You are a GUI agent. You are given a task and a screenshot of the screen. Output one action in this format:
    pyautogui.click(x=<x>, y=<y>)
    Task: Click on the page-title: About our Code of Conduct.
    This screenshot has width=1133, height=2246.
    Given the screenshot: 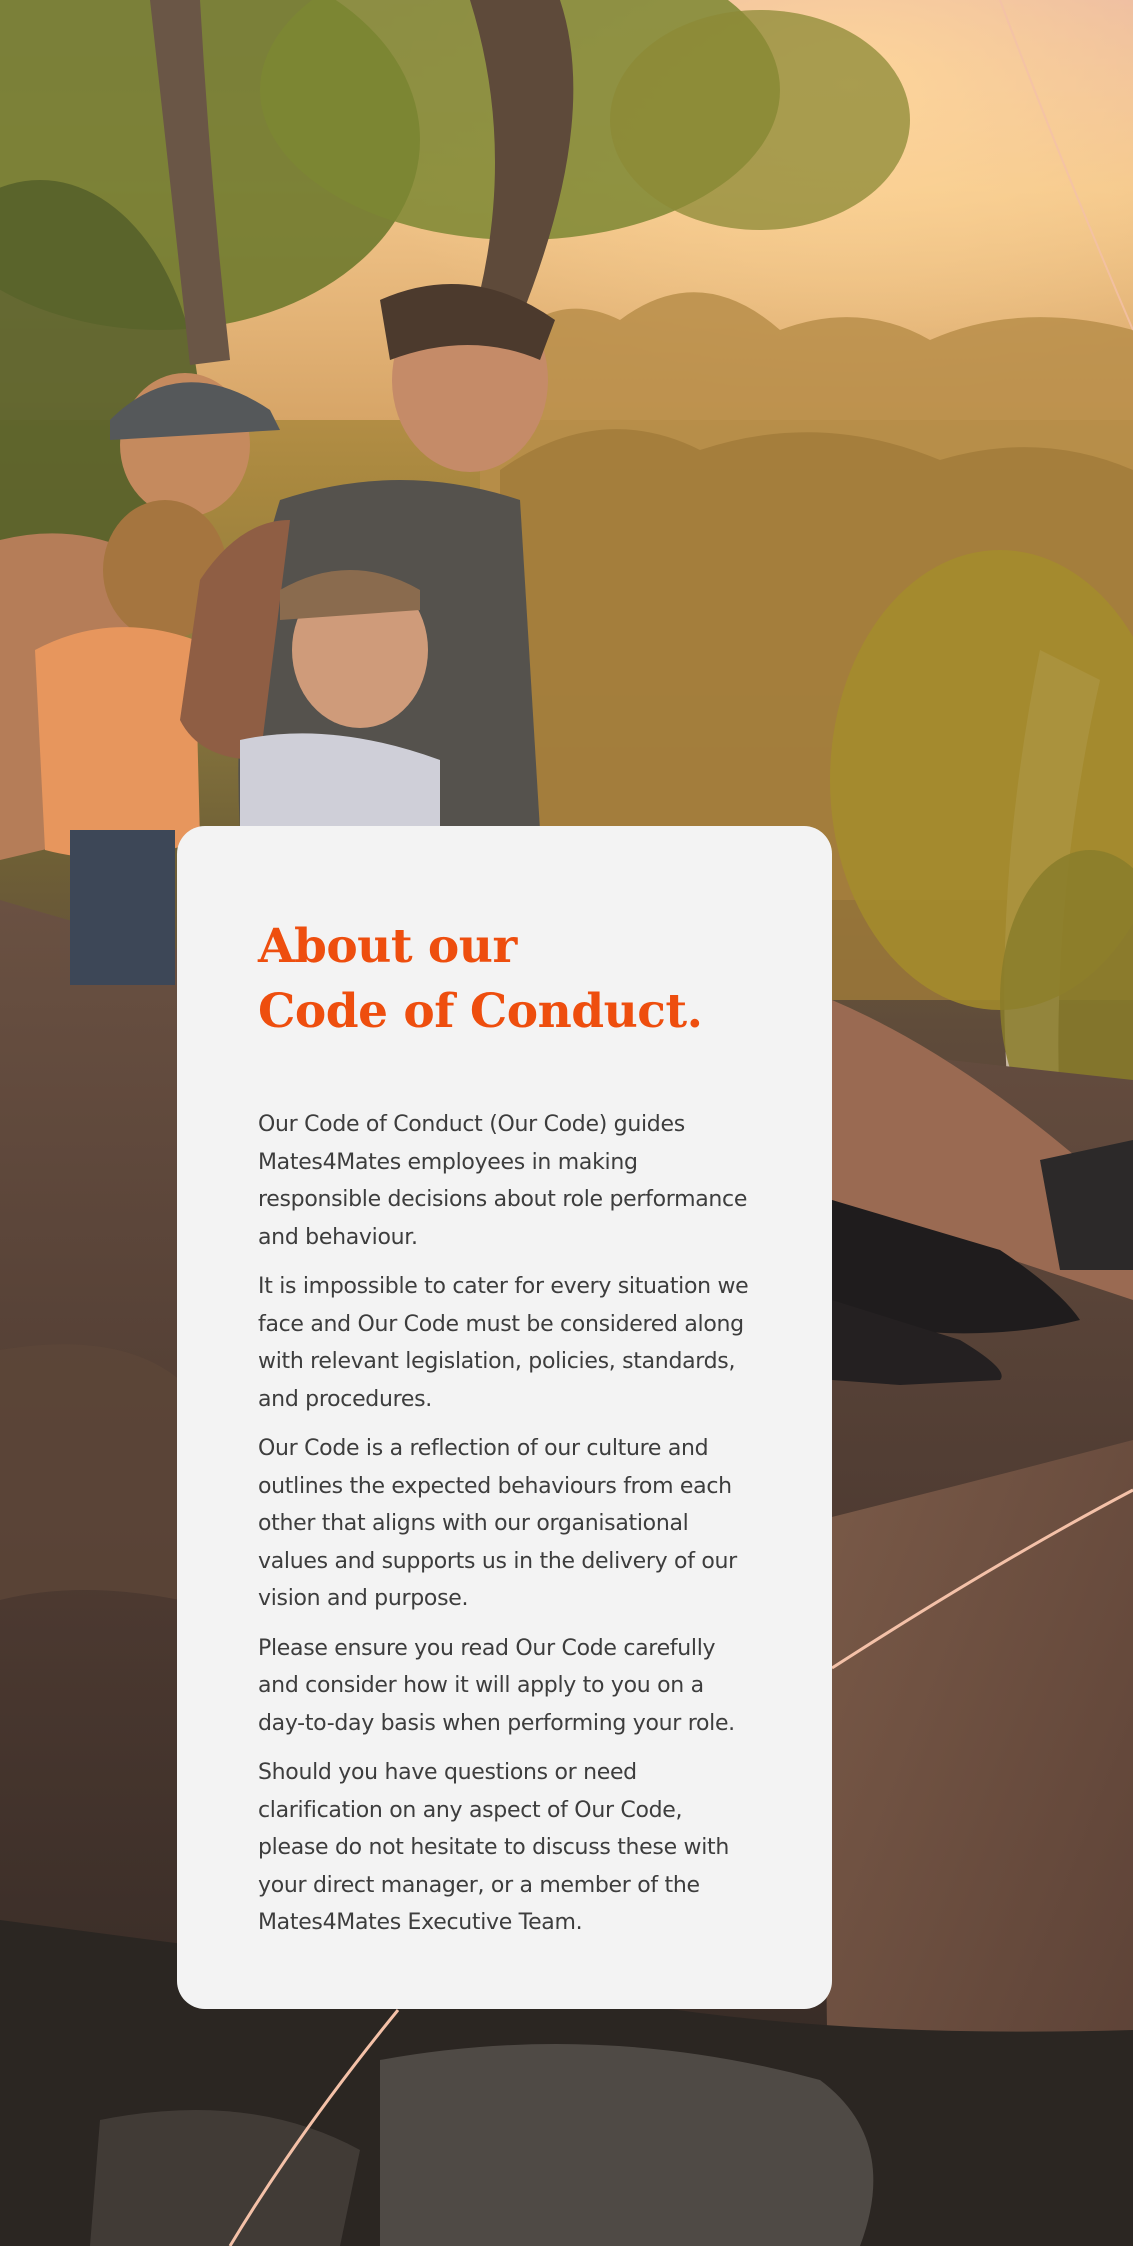 What is the action you would take?
    pyautogui.click(x=505, y=979)
    